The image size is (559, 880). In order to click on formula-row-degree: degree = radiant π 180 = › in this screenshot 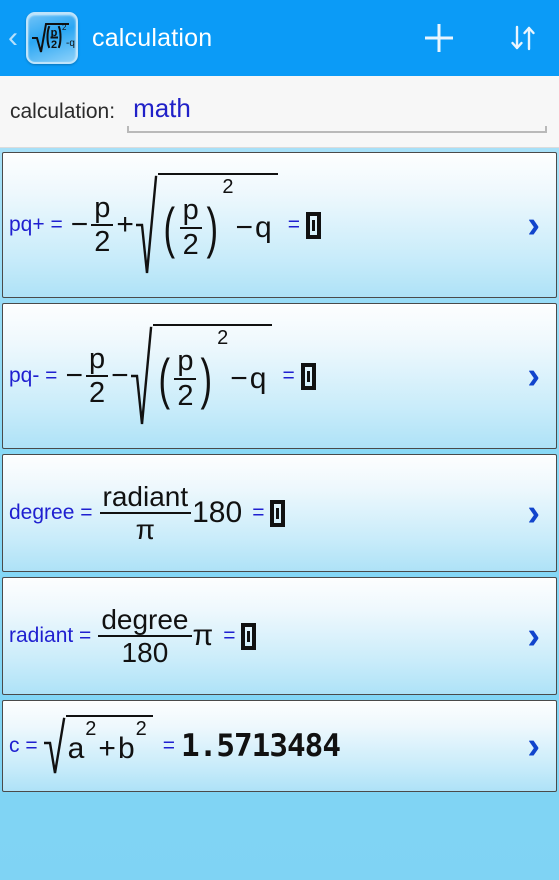, I will do `click(279, 513)`.